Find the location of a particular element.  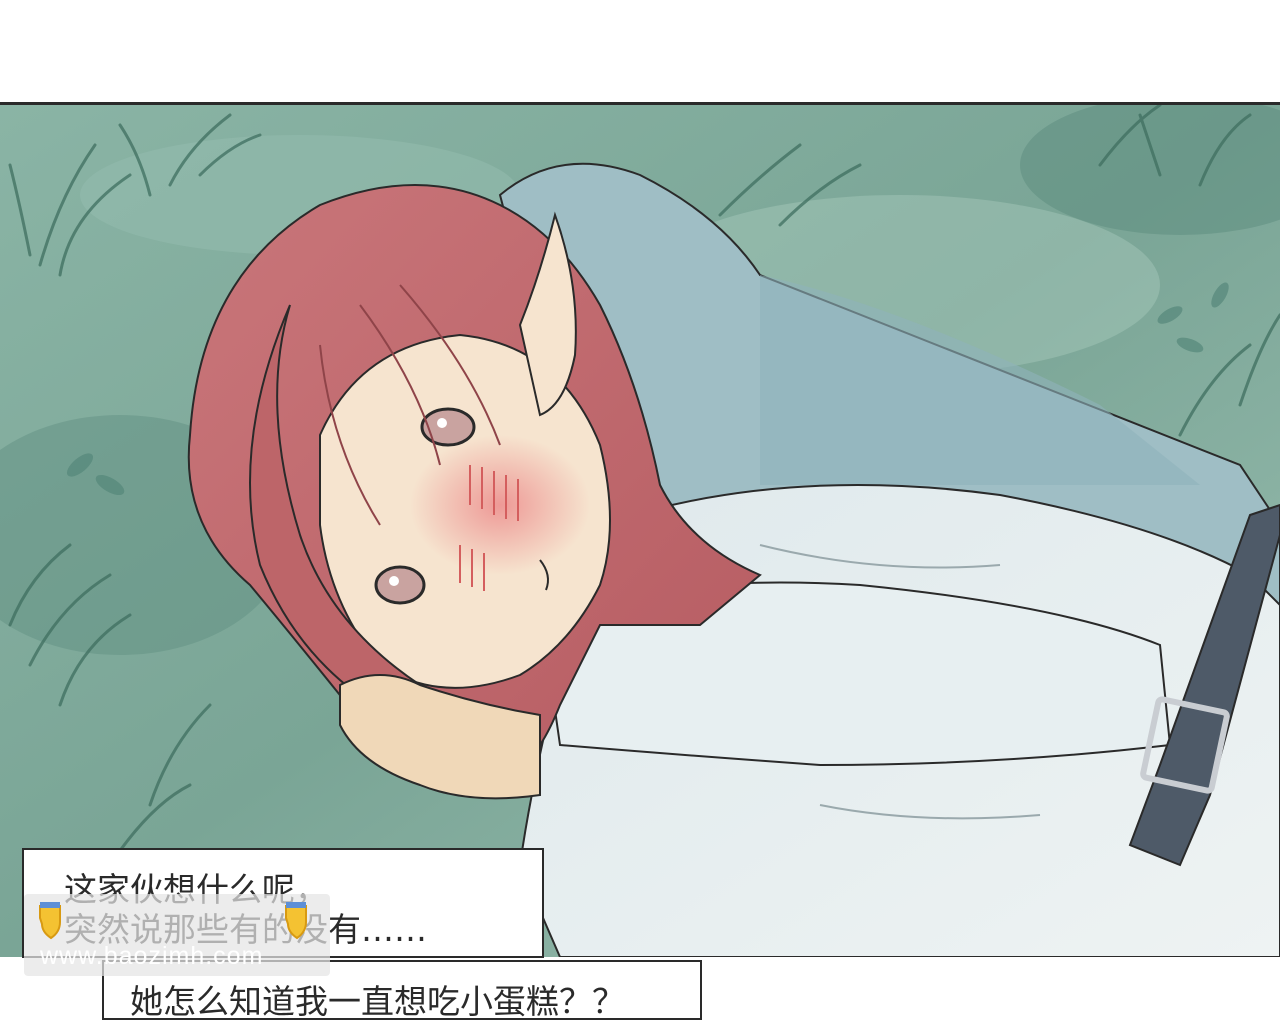

watermark: www.baozimh.com is located at coordinates (177, 935).